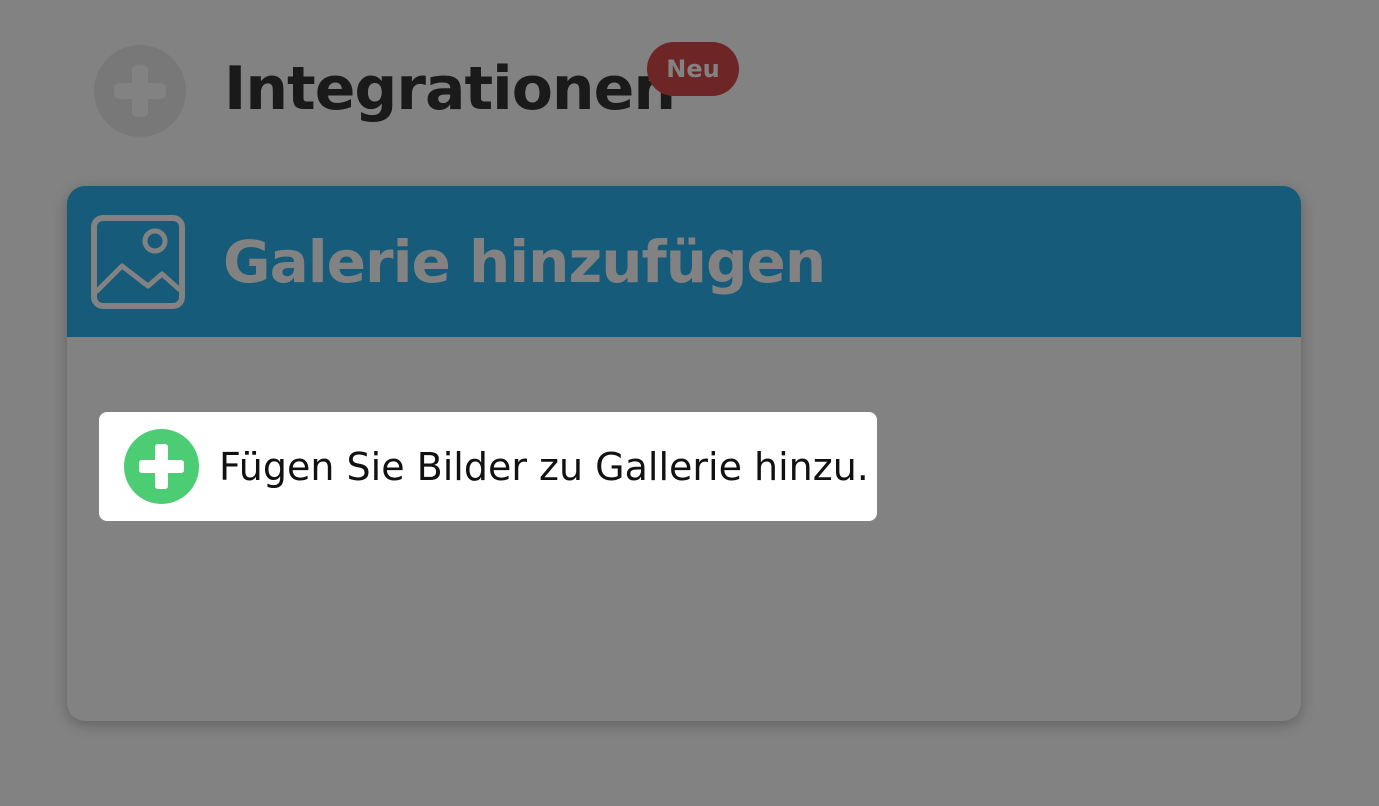  I want to click on add-images-label: Fügen Sie Bilder zu Gallerie hinzu., so click(544, 466).